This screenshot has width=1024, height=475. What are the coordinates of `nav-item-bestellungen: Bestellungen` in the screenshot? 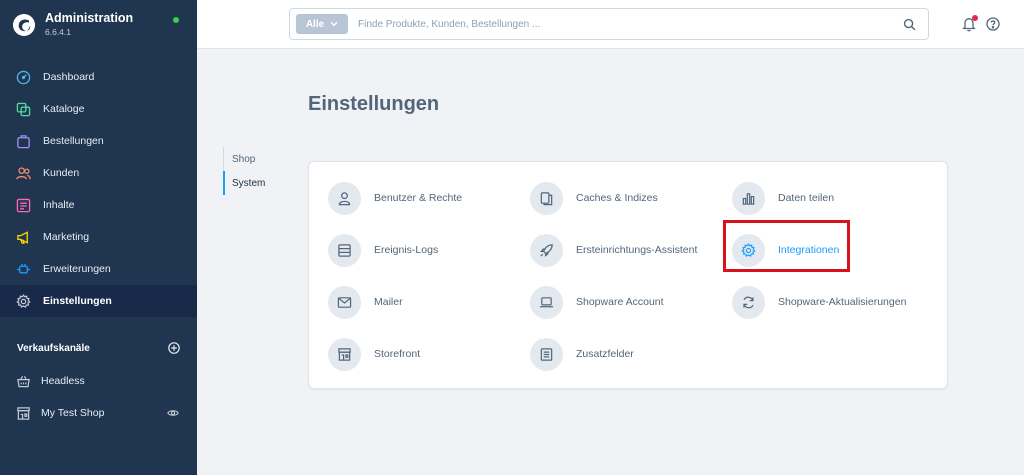 It's located at (98, 141).